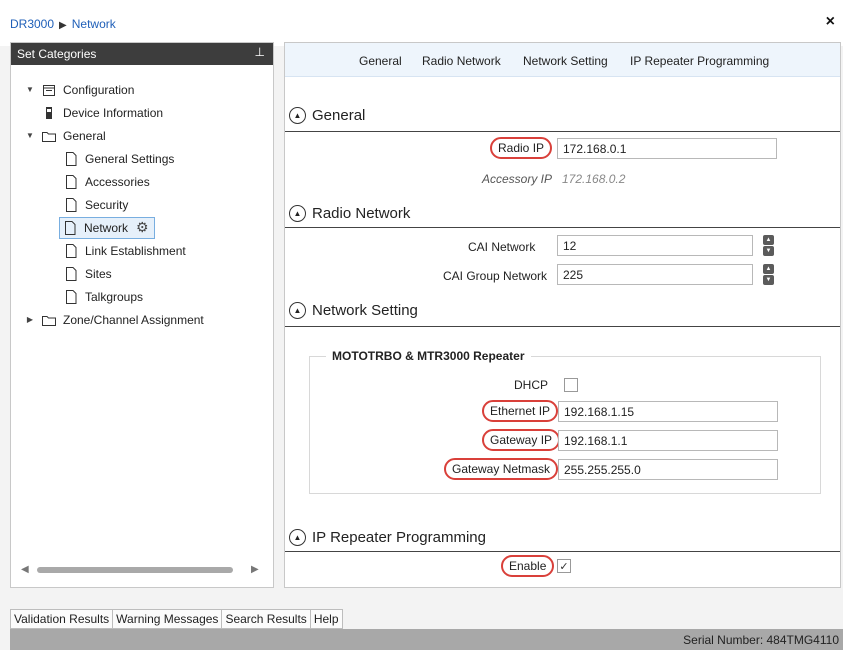  I want to click on serial-number: Serial Number: 484TMG4110, so click(761, 640).